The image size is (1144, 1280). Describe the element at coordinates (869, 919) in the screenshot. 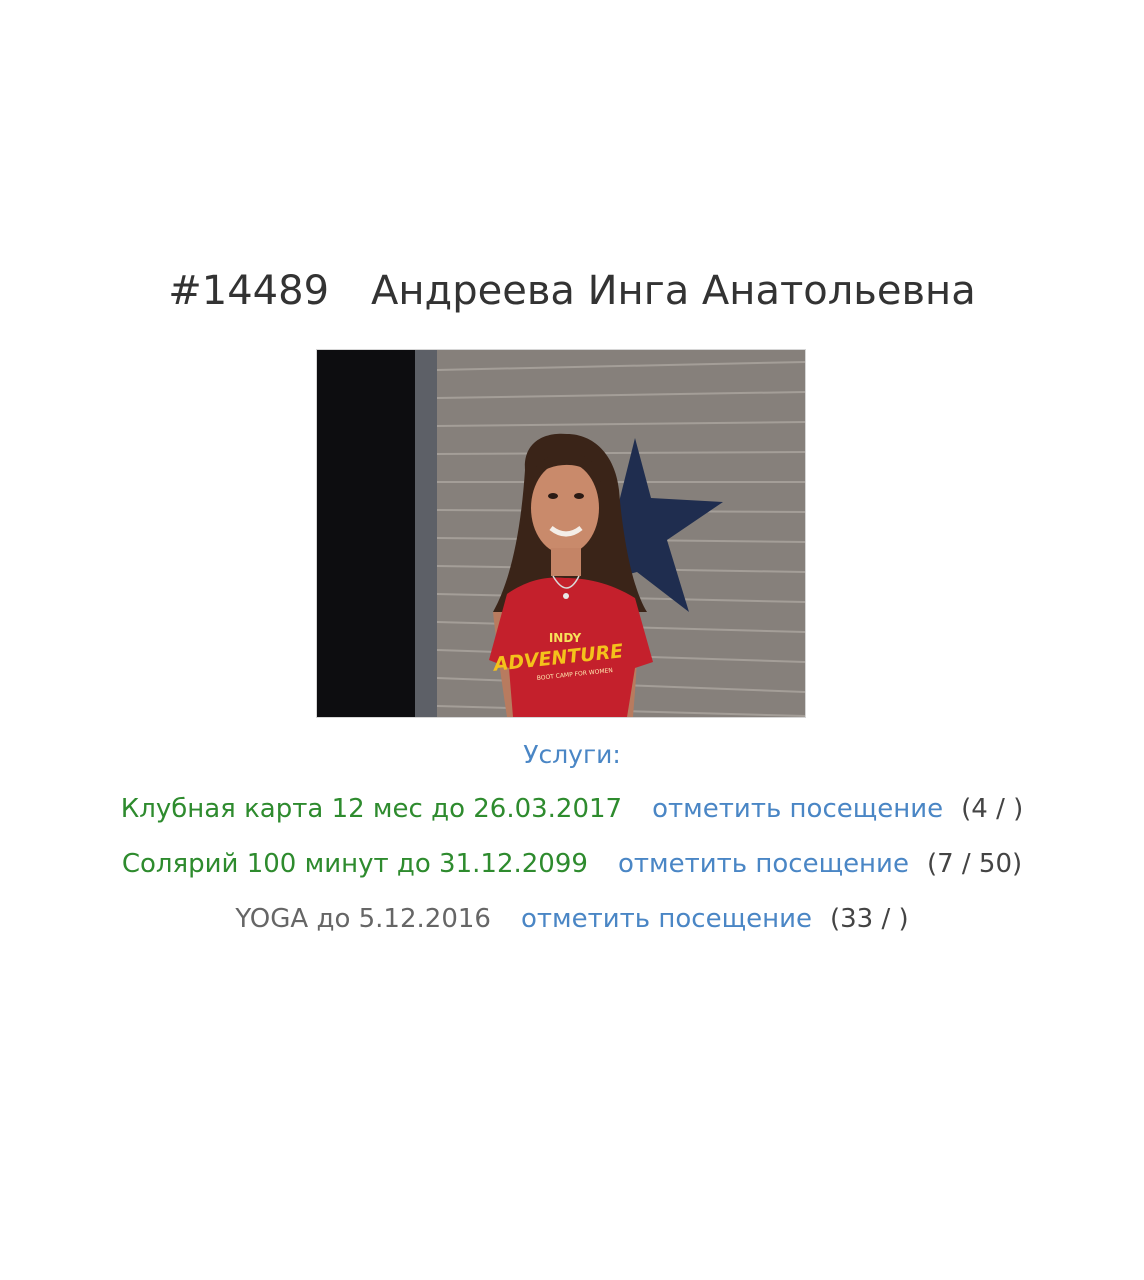

I see `visit-count: (33 / )` at that location.